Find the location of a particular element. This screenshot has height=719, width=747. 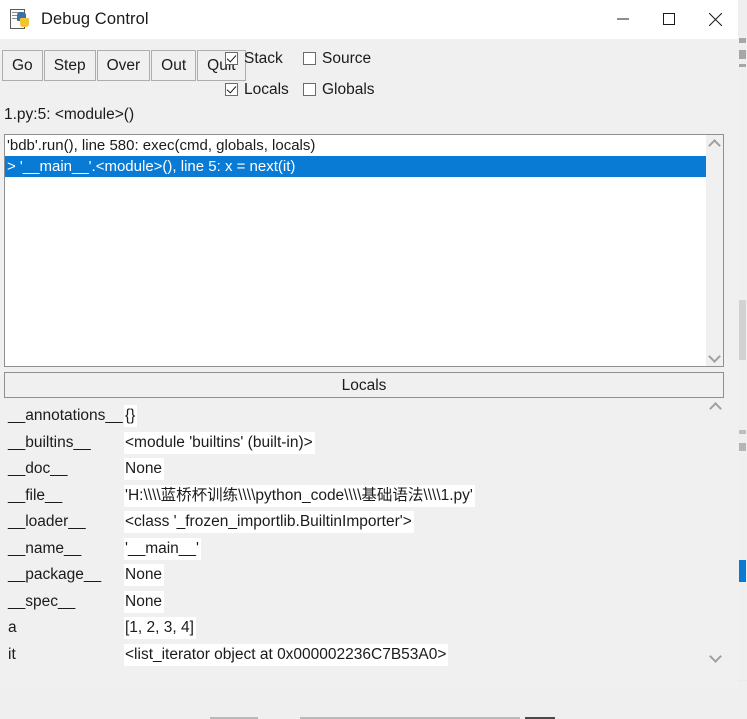

local-value: [1, 2, 3, 4] is located at coordinates (160, 628).